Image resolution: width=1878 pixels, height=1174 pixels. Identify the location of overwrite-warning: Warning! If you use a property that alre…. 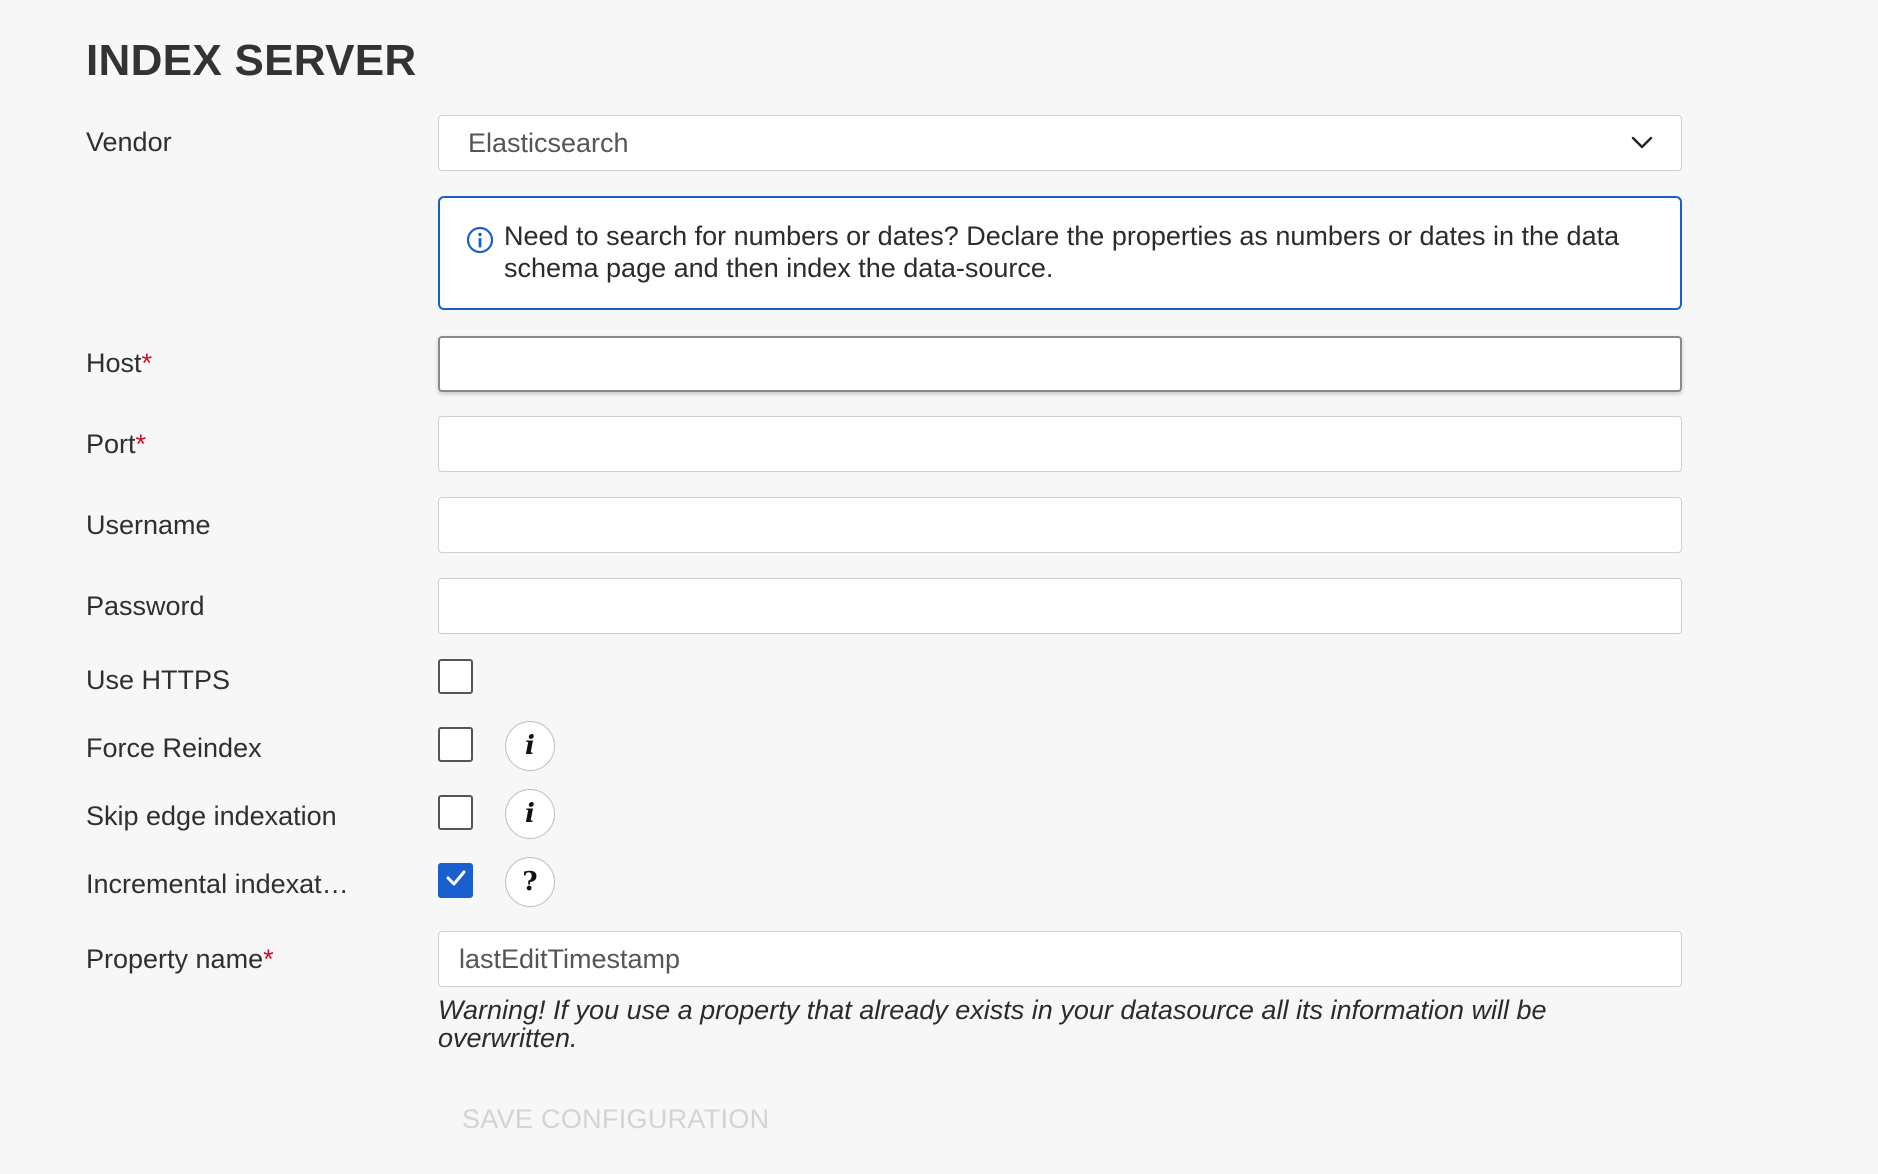
(992, 1024).